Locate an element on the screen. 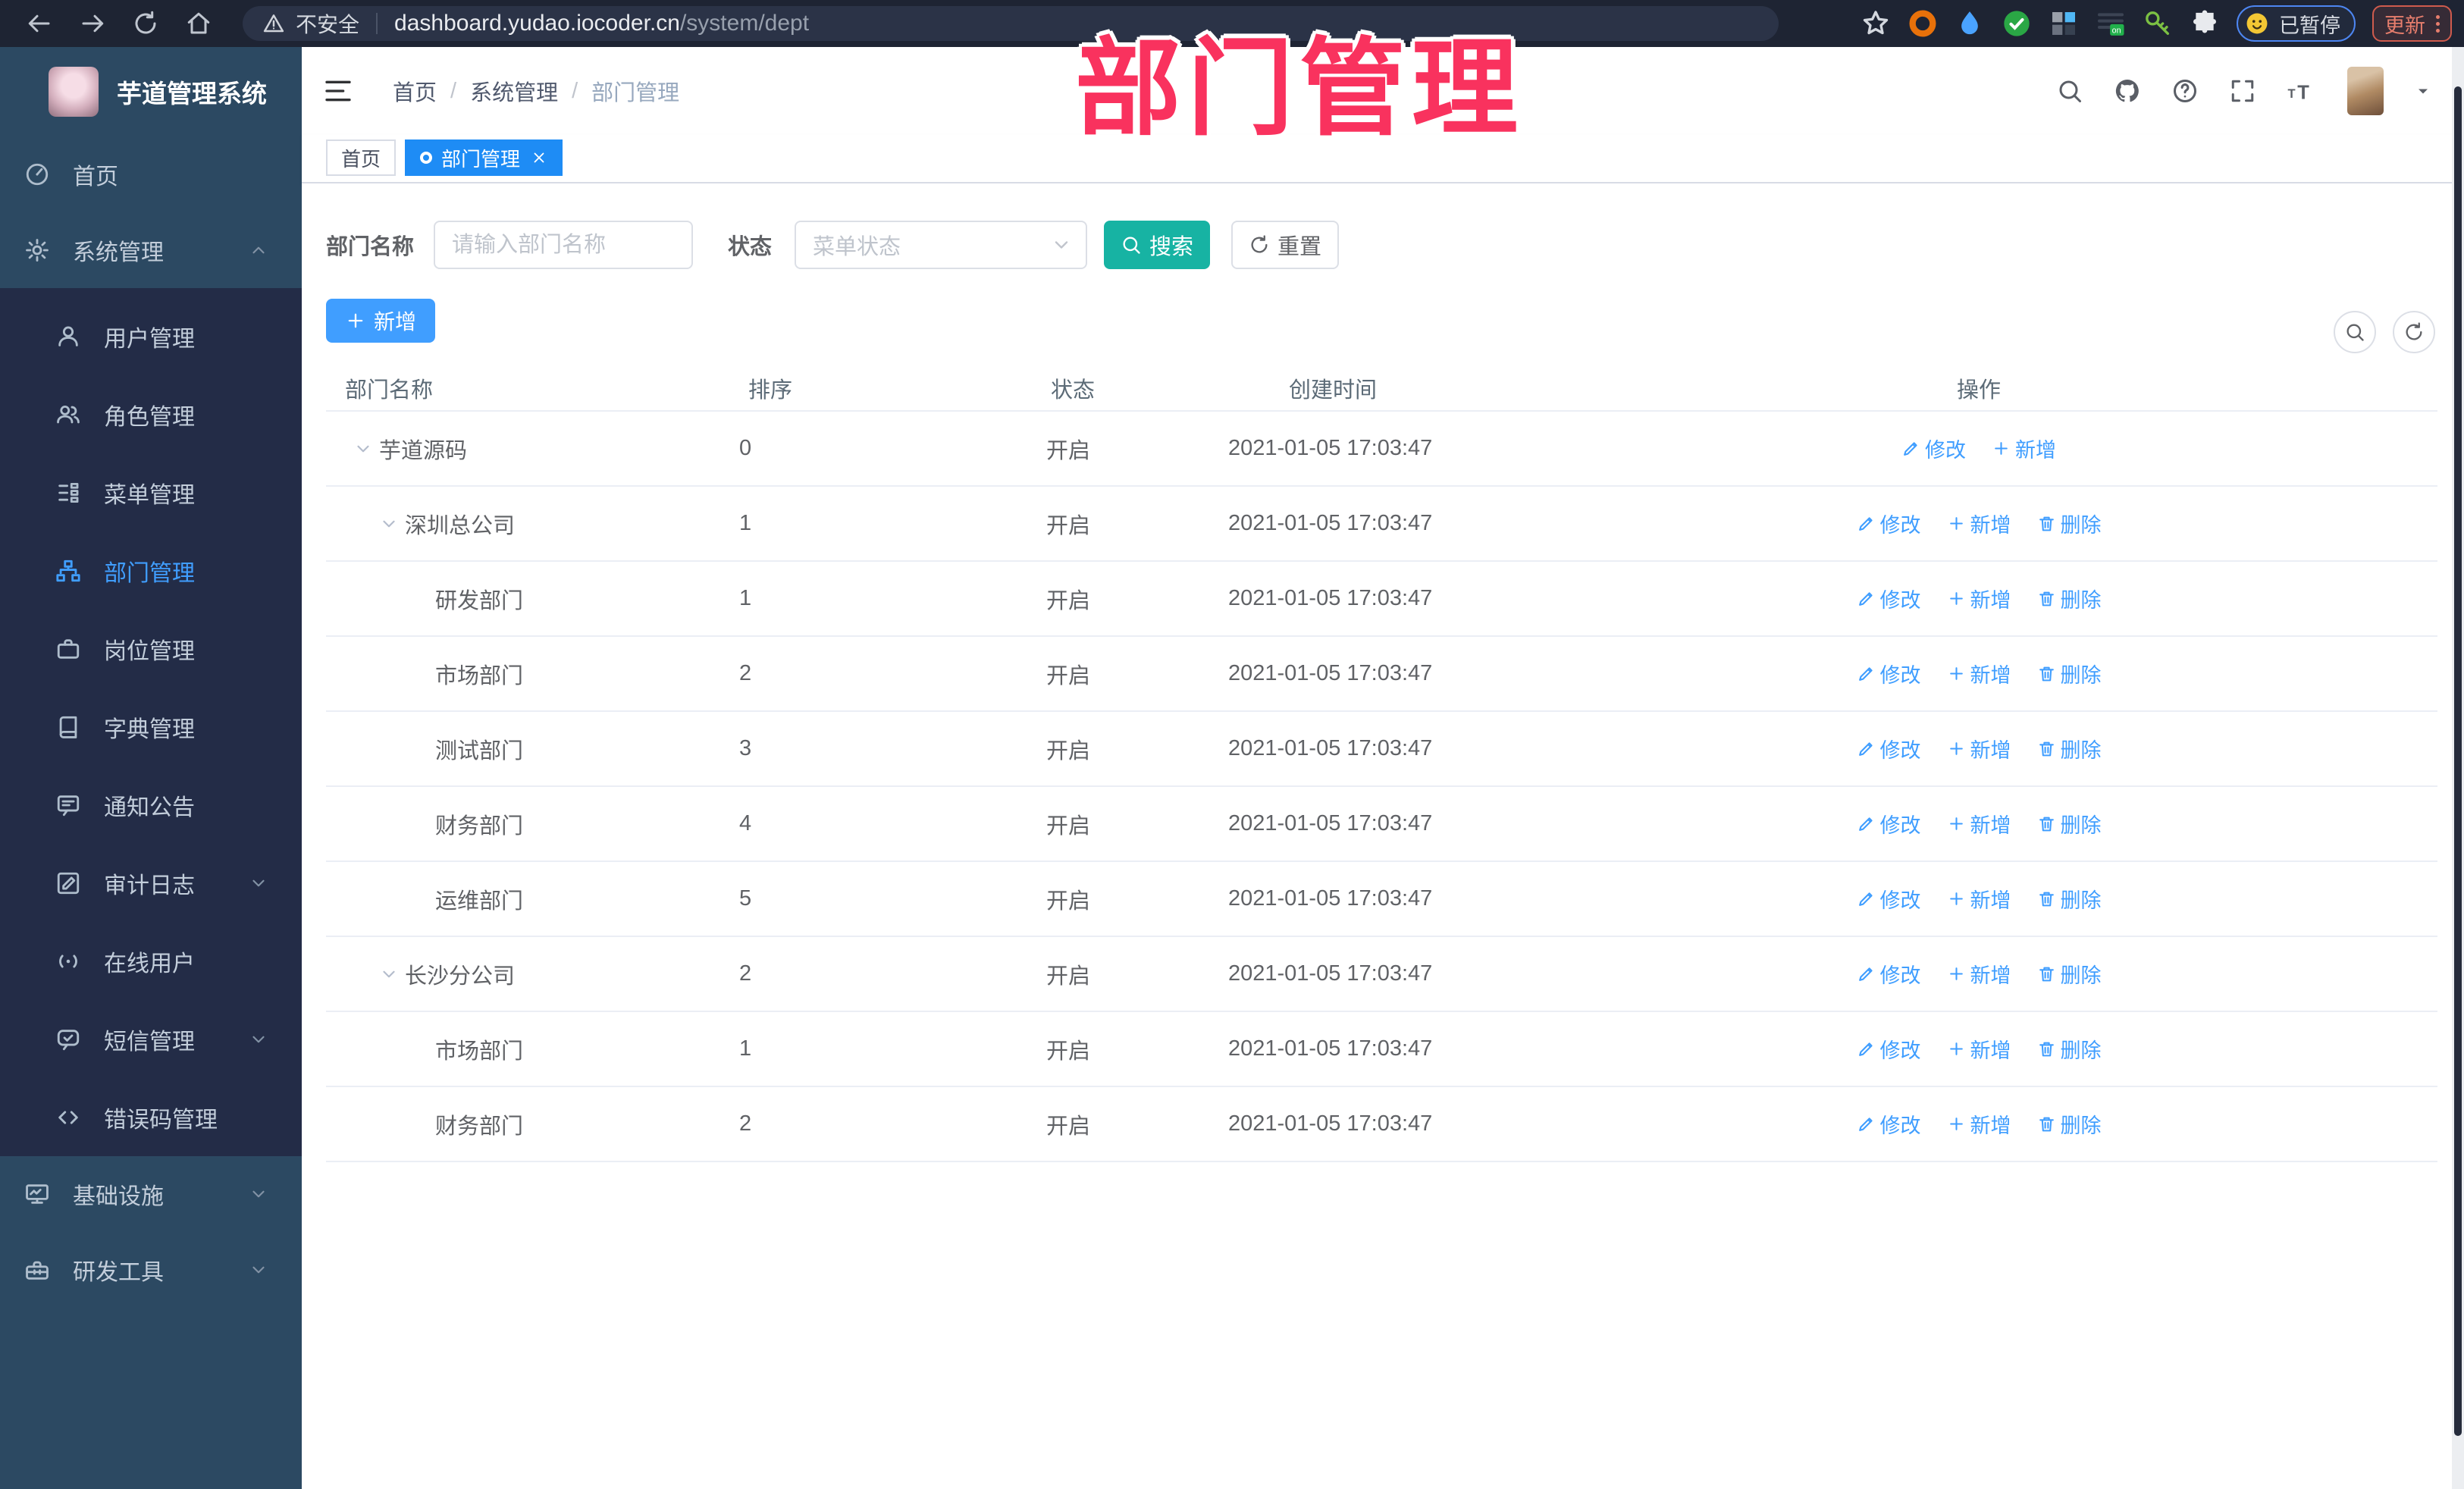  sidebar-item-4: 菜单管理 is located at coordinates (151, 492).